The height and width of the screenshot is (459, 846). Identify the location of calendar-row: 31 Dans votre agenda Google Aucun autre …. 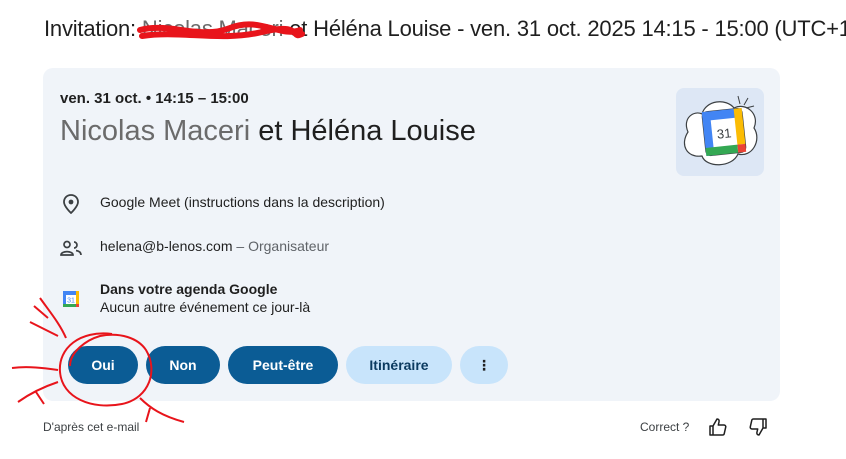
(185, 298).